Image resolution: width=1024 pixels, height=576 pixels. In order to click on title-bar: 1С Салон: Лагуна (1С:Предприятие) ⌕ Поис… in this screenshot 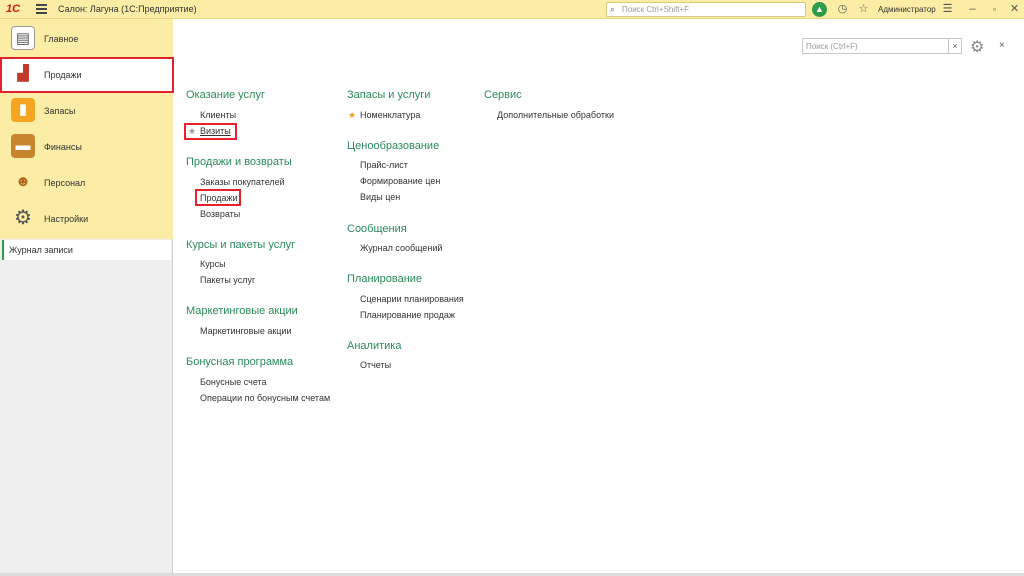, I will do `click(512, 9)`.